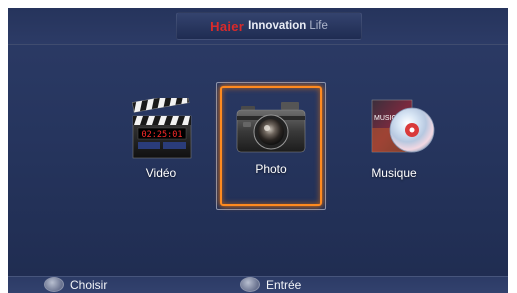 The width and height of the screenshot is (517, 293). I want to click on hint-choose: Choisir, so click(75, 284).